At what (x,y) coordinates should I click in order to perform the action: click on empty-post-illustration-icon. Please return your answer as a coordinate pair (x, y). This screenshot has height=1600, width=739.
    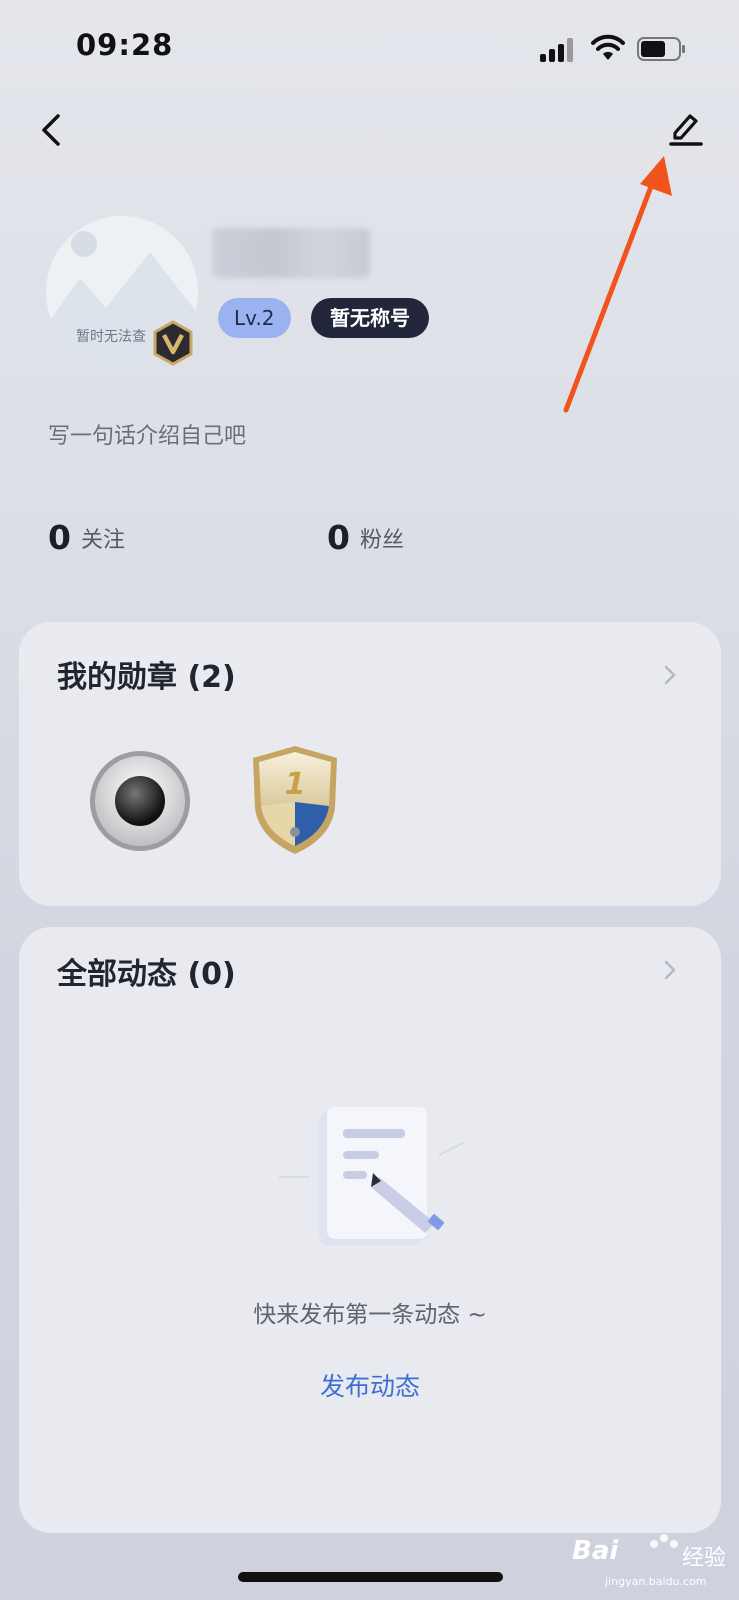
    Looking at the image, I should click on (371, 1176).